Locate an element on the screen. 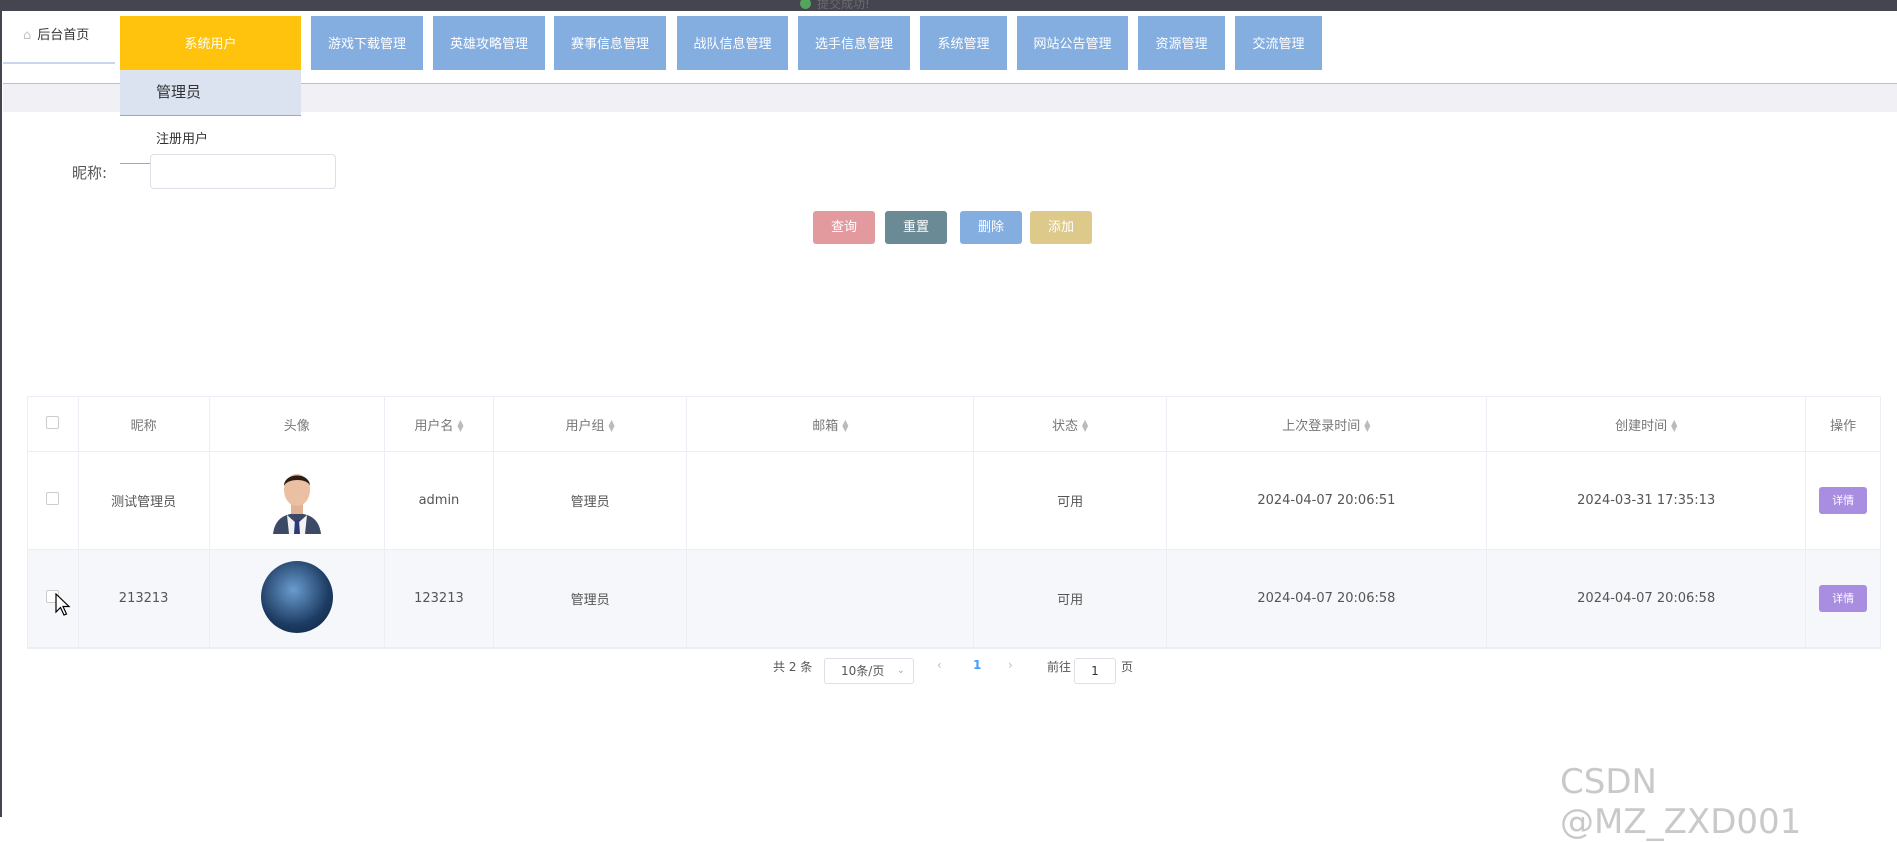 Image resolution: width=1897 pixels, height=842 pixels. cell-nickname: 213213 is located at coordinates (144, 598).